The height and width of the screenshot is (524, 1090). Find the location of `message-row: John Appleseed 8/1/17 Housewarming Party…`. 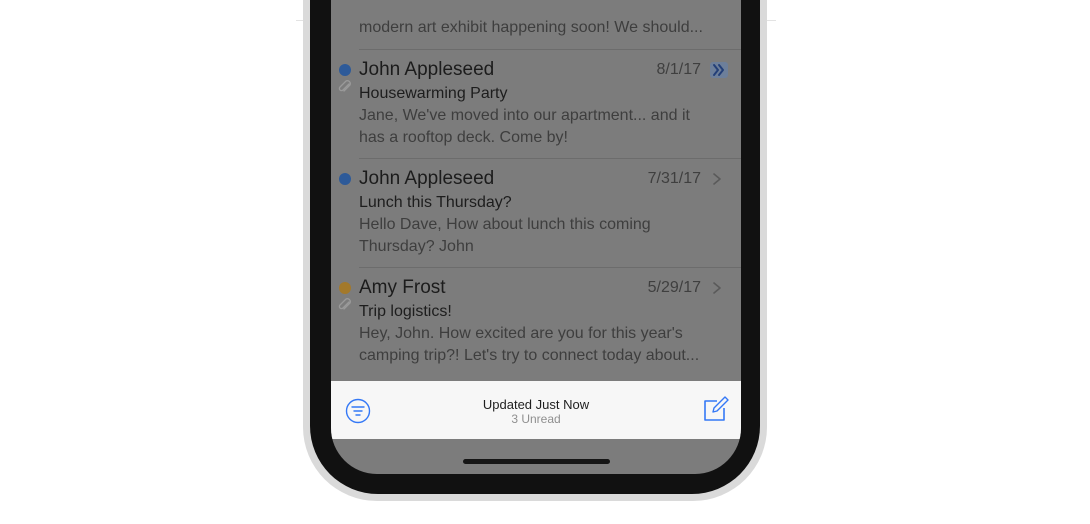

message-row: John Appleseed 8/1/17 Housewarming Party… is located at coordinates (536, 104).